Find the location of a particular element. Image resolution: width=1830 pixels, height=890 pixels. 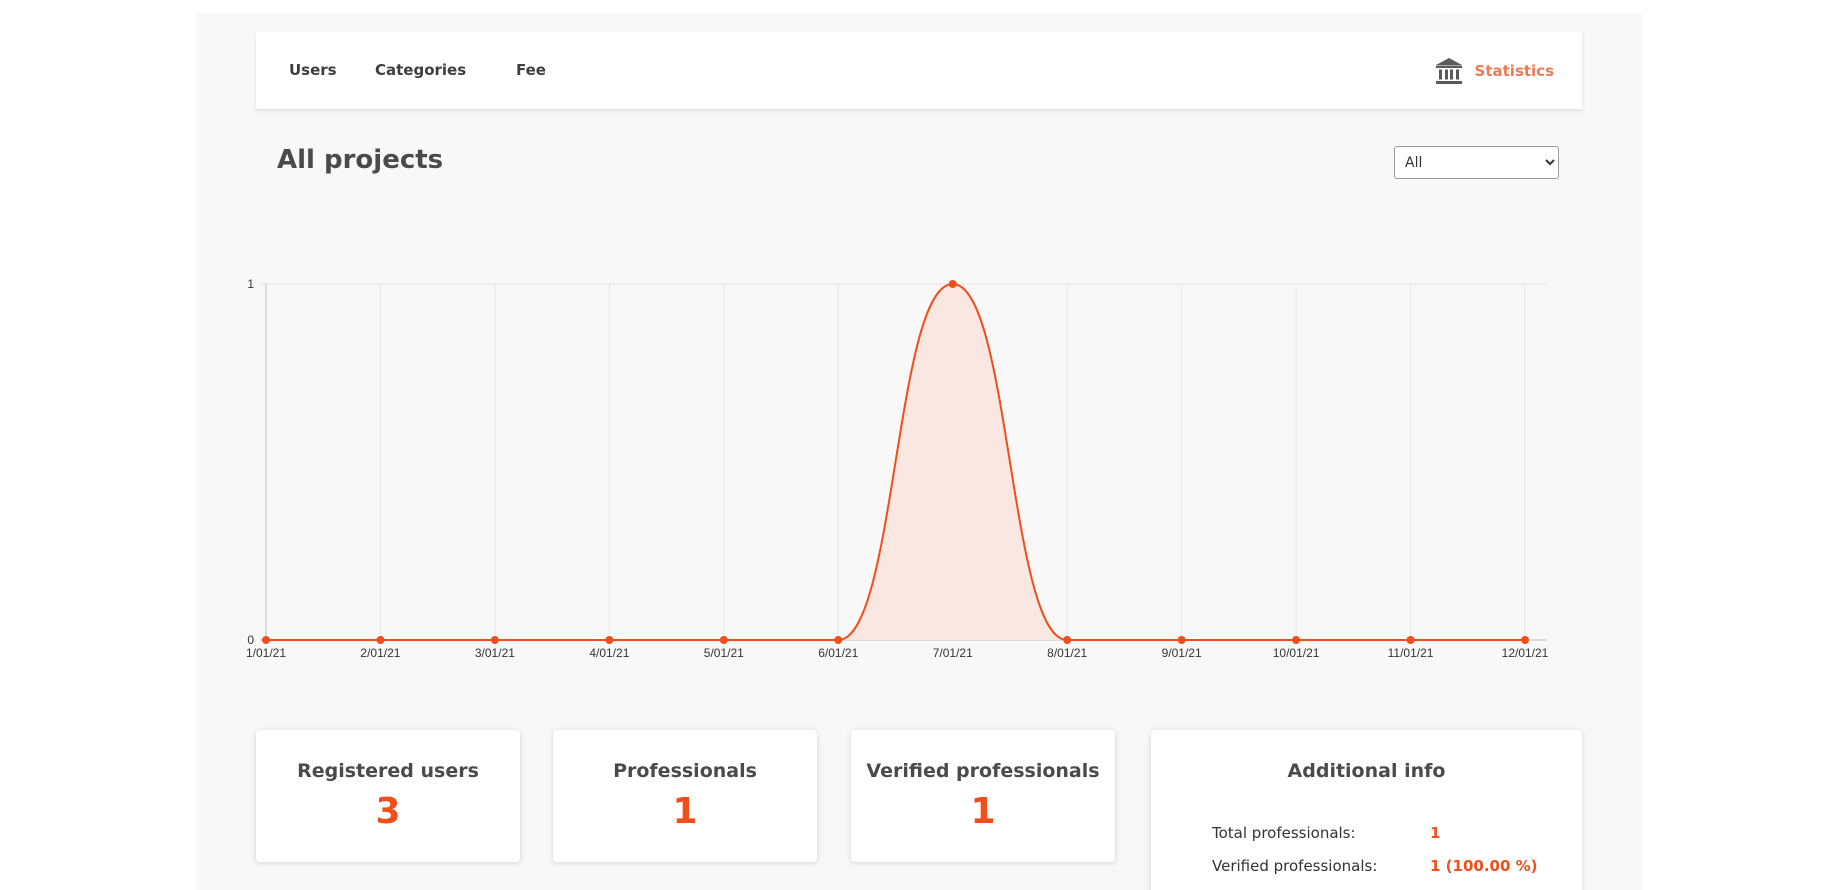

y-tick-label: 1 is located at coordinates (250, 284).